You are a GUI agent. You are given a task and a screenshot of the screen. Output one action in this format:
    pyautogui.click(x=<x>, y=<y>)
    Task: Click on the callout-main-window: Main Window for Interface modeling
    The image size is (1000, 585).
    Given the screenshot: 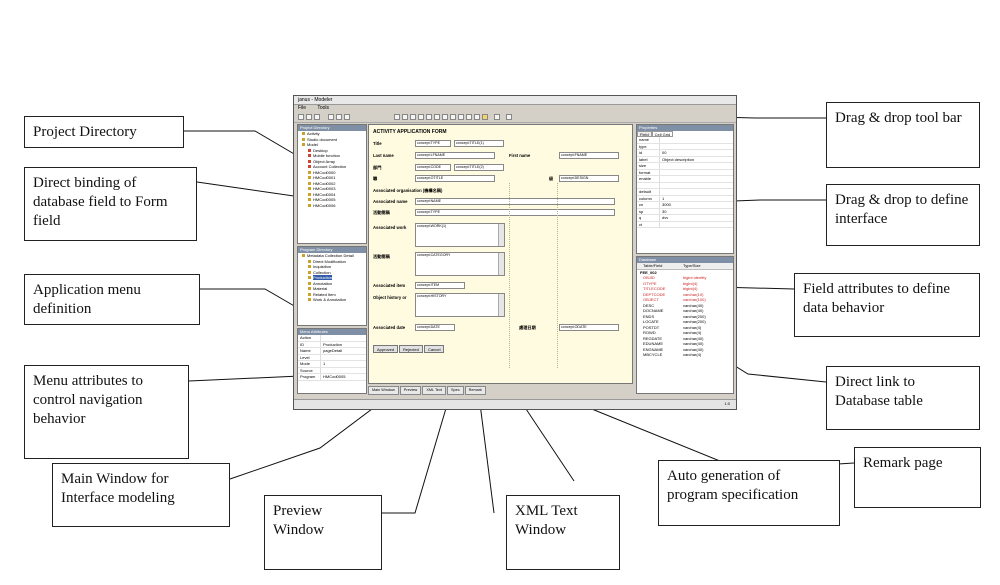 What is the action you would take?
    pyautogui.click(x=141, y=495)
    